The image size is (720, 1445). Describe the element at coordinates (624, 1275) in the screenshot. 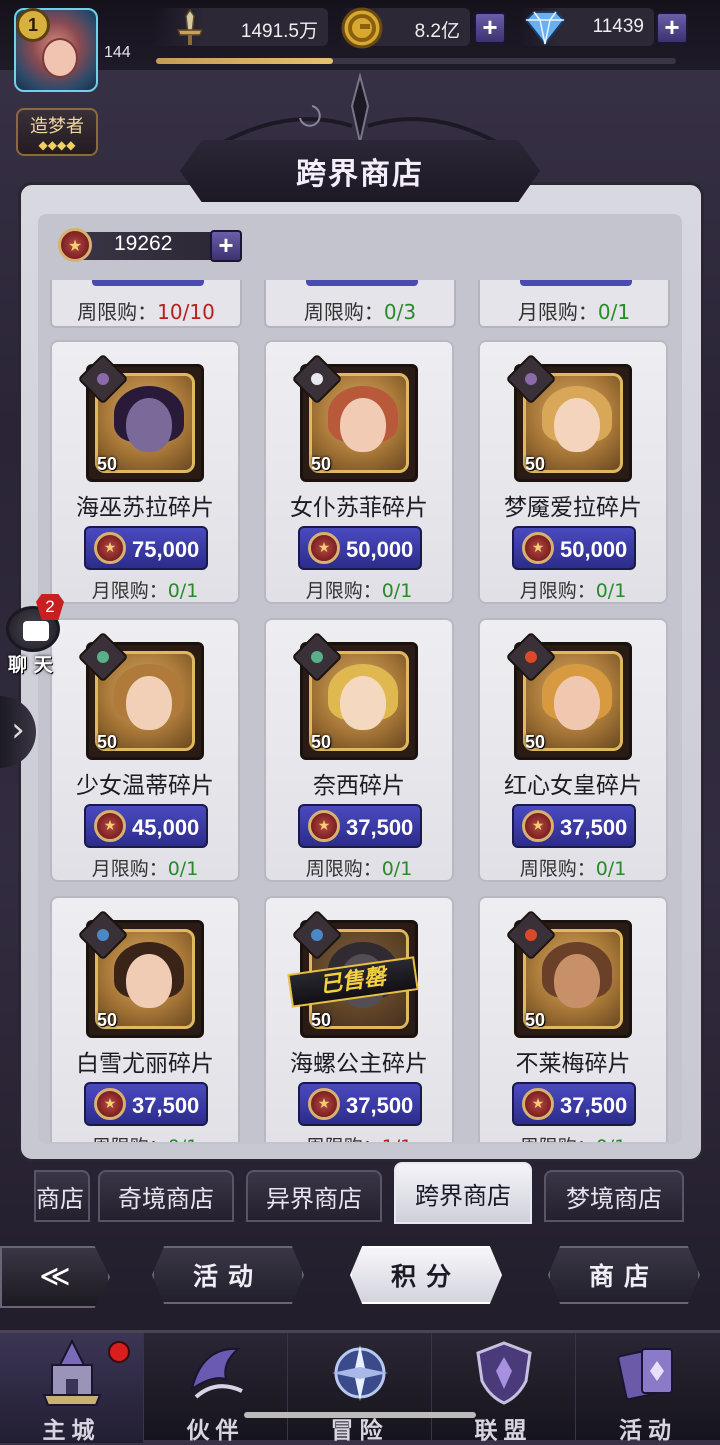

I see `store-button: 商店` at that location.